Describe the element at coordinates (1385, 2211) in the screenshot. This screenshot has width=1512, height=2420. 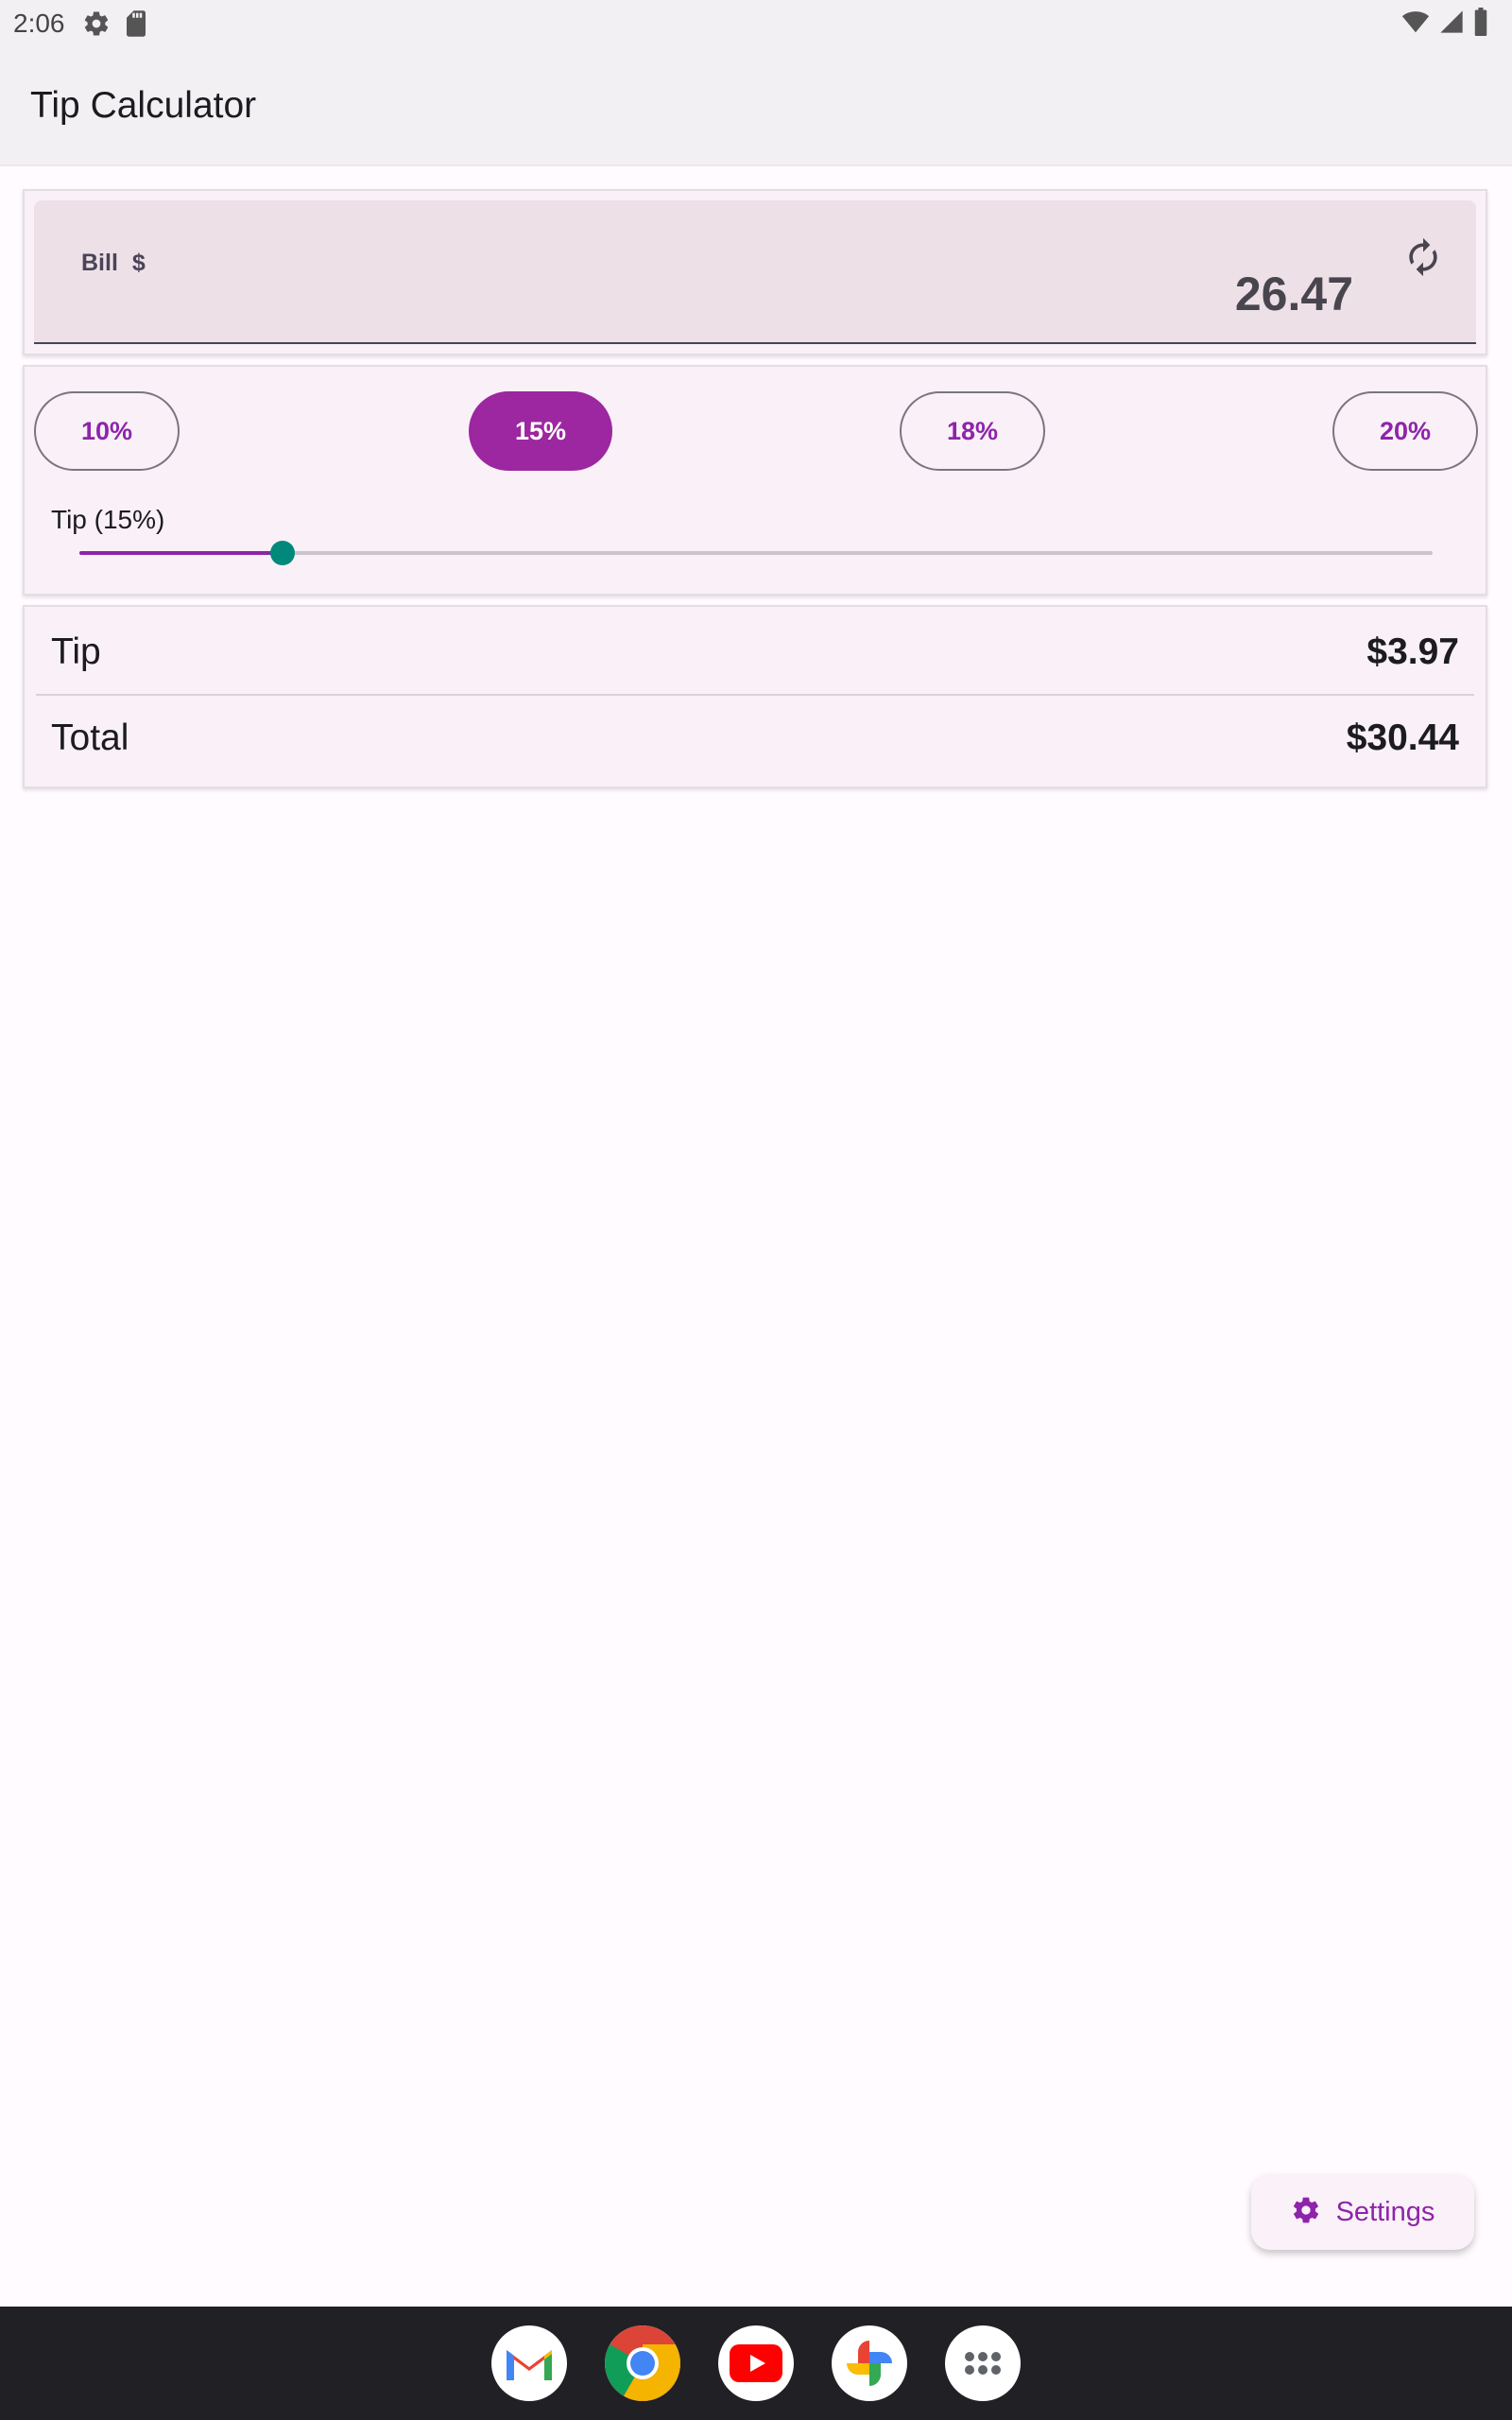
I see `settings-label: Settings` at that location.